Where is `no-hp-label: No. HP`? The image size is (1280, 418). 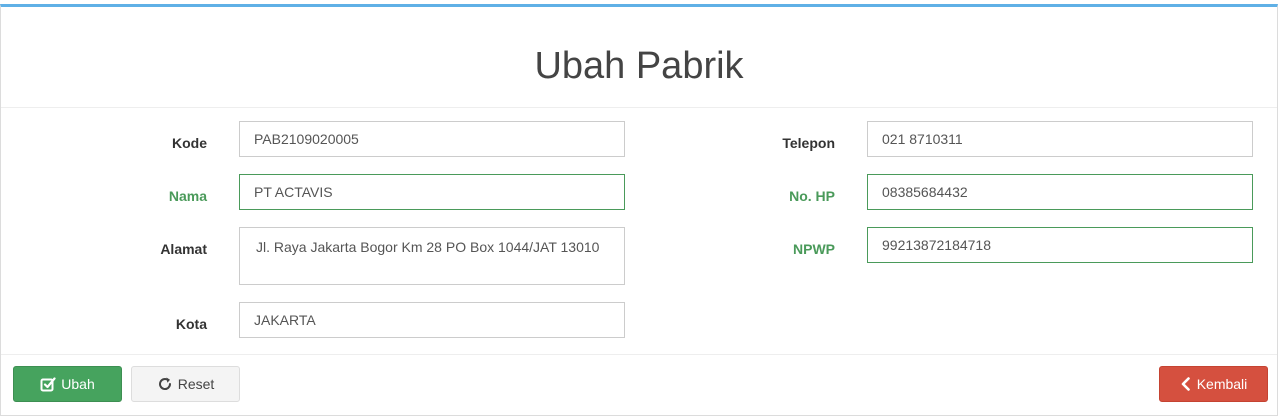
no-hp-label: No. HP is located at coordinates (812, 196).